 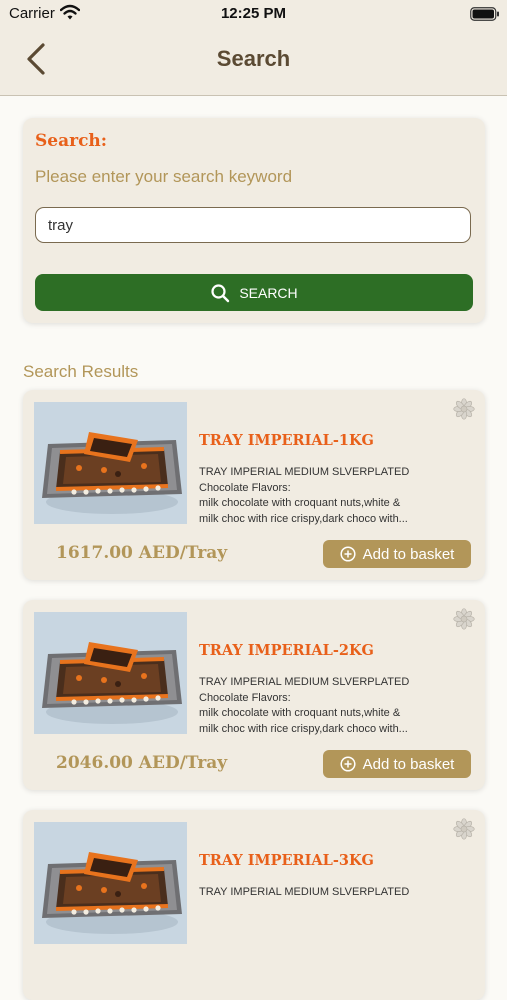 I want to click on results-title: Search Results, so click(x=81, y=371).